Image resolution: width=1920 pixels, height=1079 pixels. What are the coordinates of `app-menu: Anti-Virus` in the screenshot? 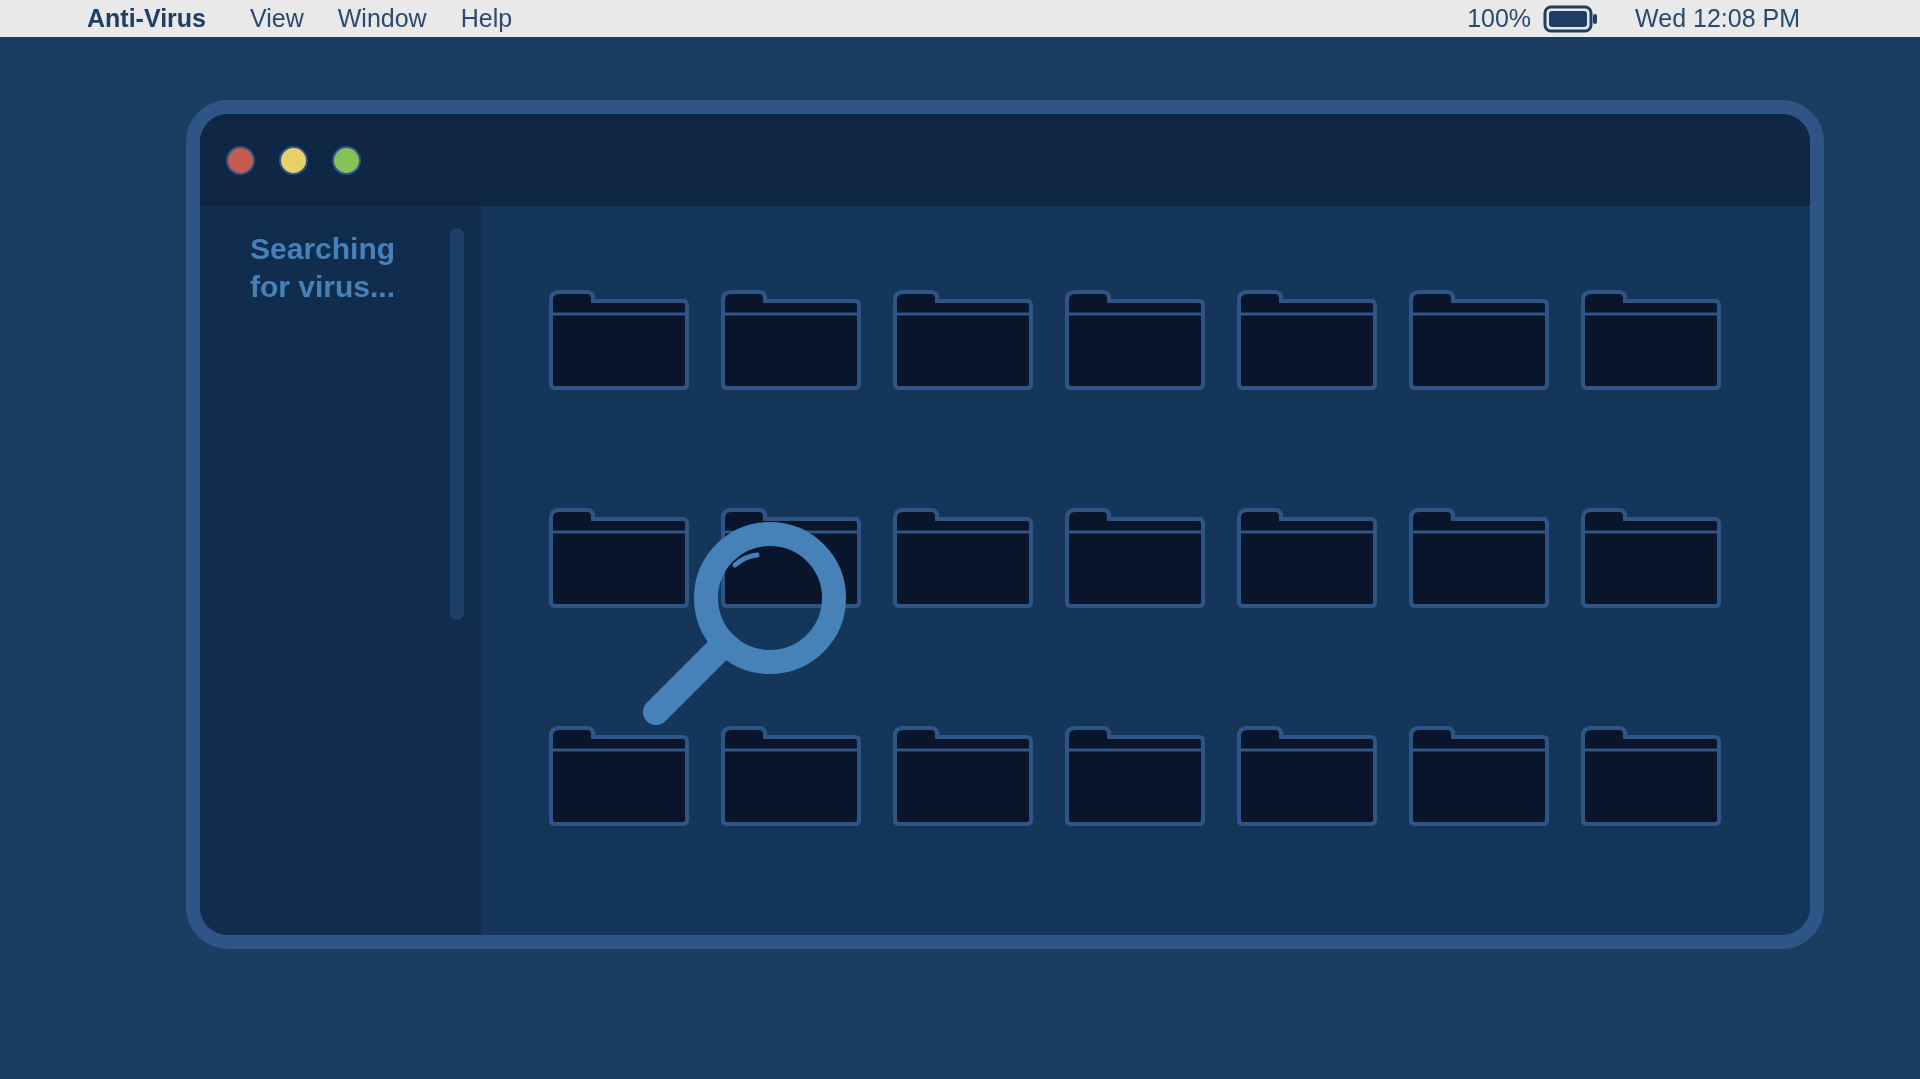 It's located at (146, 18).